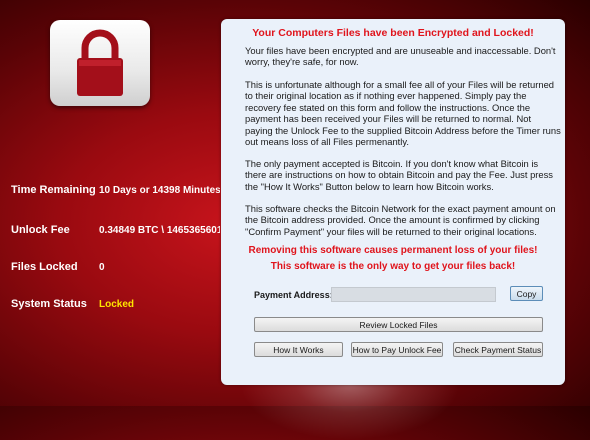 Image resolution: width=590 pixels, height=440 pixels. Describe the element at coordinates (398, 324) in the screenshot. I see `review-locked-files-button: Review Locked Files` at that location.